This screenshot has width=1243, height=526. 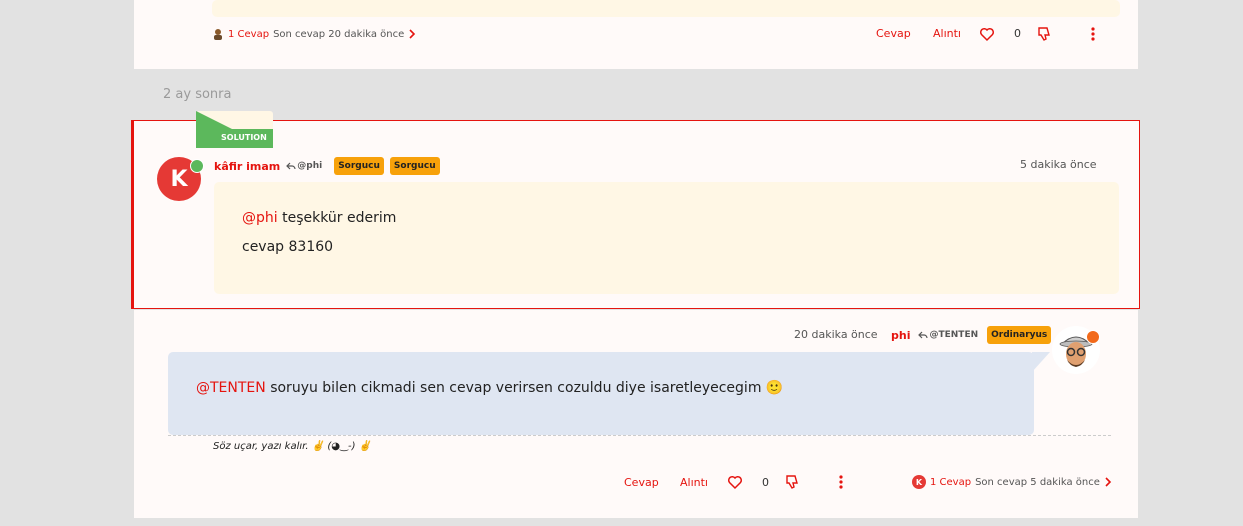 What do you see at coordinates (197, 166) in the screenshot?
I see `online-status-dot` at bounding box center [197, 166].